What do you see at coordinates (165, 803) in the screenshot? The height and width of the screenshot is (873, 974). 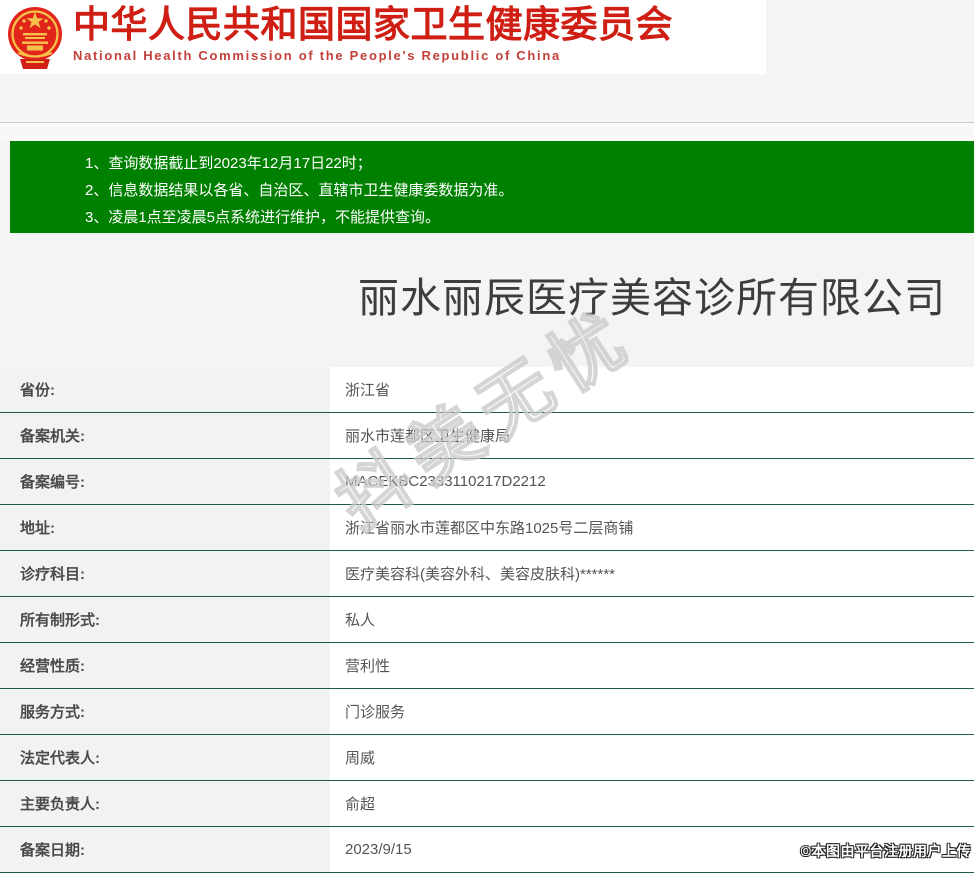 I see `field-label: 主要负责人:` at bounding box center [165, 803].